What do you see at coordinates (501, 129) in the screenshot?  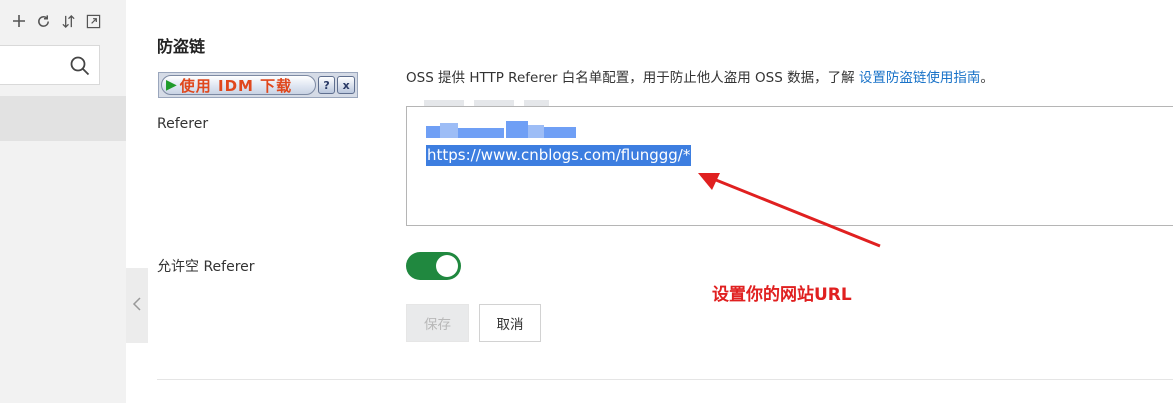 I see `redacted-referer-line` at bounding box center [501, 129].